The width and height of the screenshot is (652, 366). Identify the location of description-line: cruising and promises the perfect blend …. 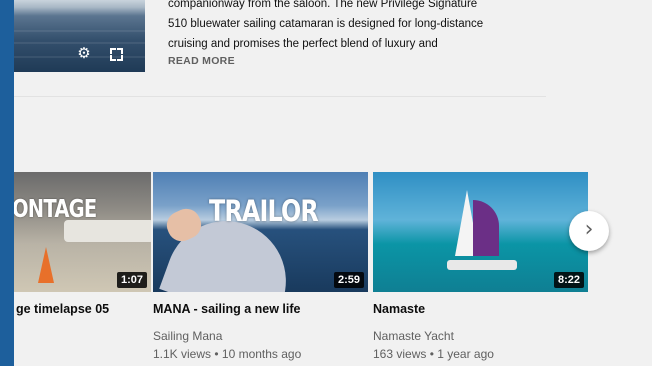
(303, 44).